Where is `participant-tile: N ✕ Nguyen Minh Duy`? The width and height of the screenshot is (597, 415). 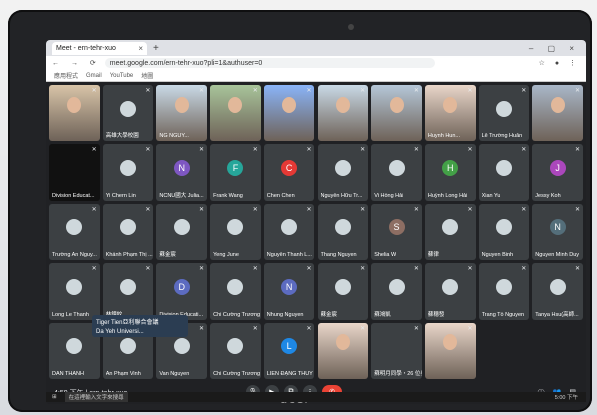 participant-tile: N ✕ Nguyen Minh Duy is located at coordinates (557, 232).